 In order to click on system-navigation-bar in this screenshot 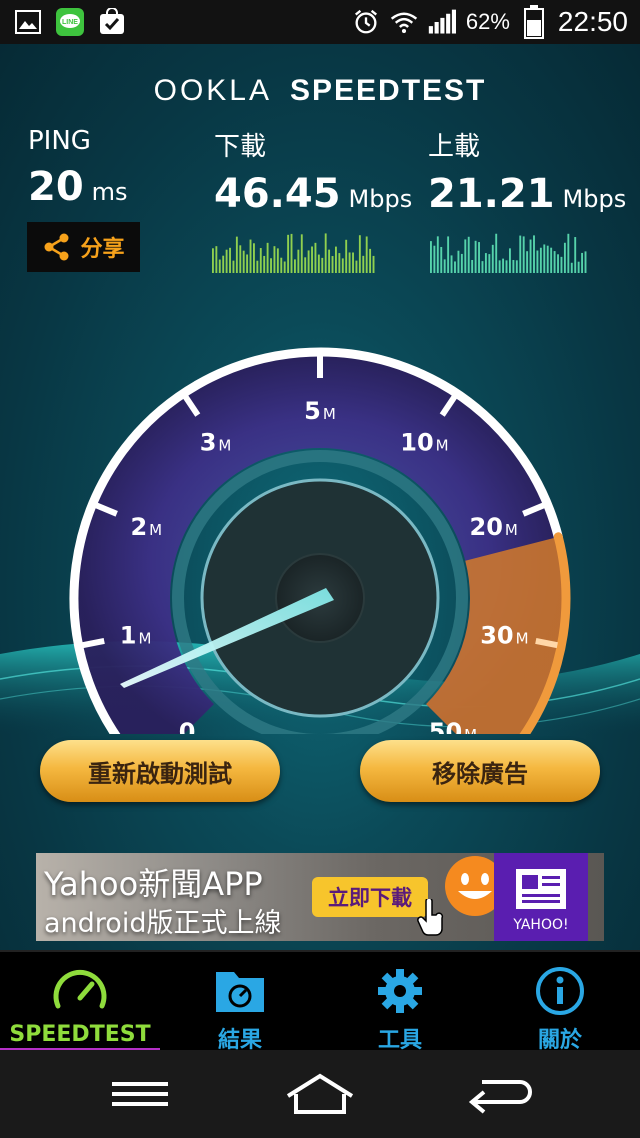, I will do `click(320, 1094)`.